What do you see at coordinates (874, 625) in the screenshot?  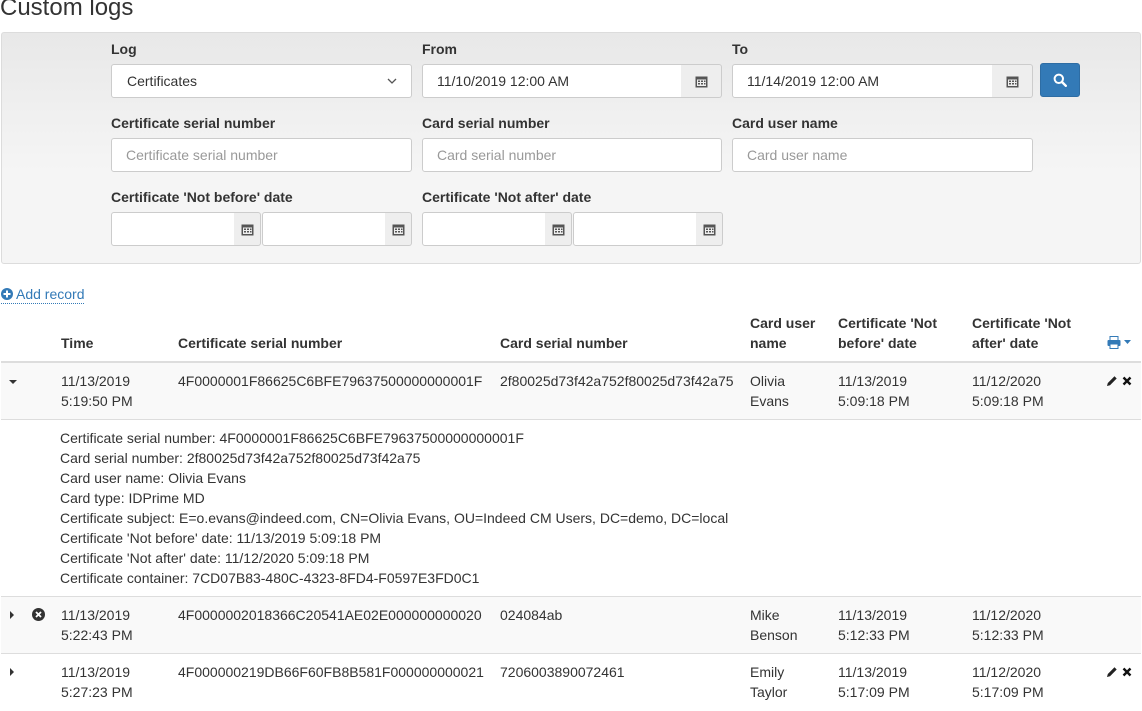 I see `cell-not-before: 11/13/2019 5:12:33 PM` at bounding box center [874, 625].